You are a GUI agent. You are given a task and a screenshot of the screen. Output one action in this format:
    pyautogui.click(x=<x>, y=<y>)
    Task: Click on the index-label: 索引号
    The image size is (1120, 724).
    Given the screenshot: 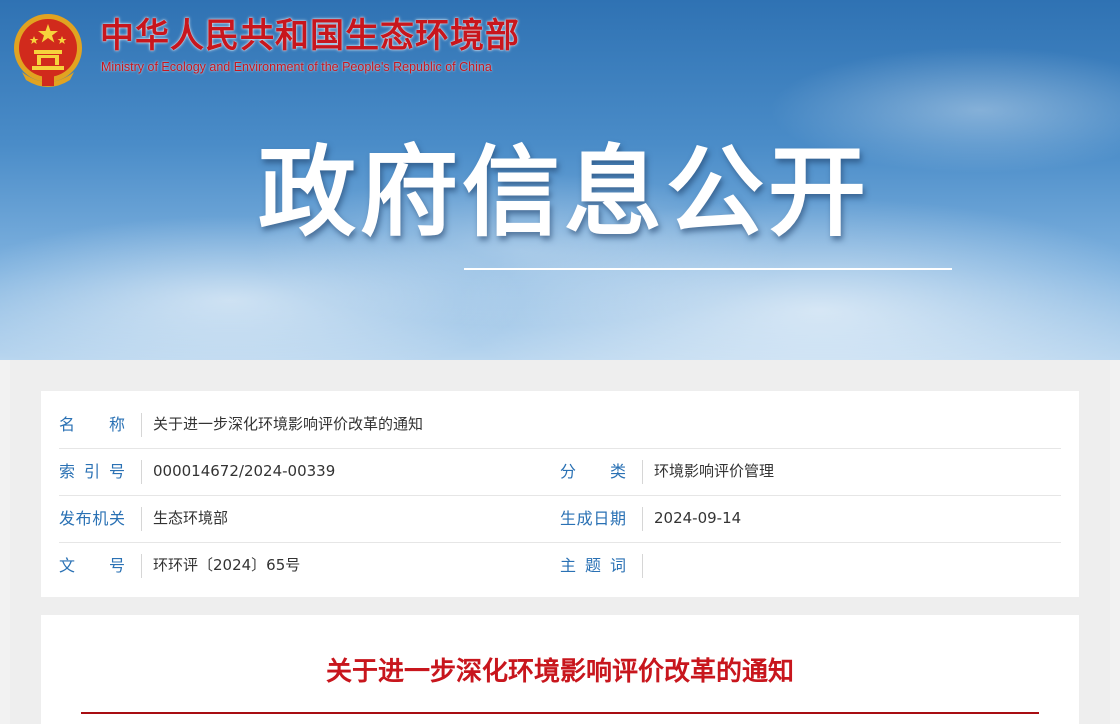 What is the action you would take?
    pyautogui.click(x=92, y=471)
    